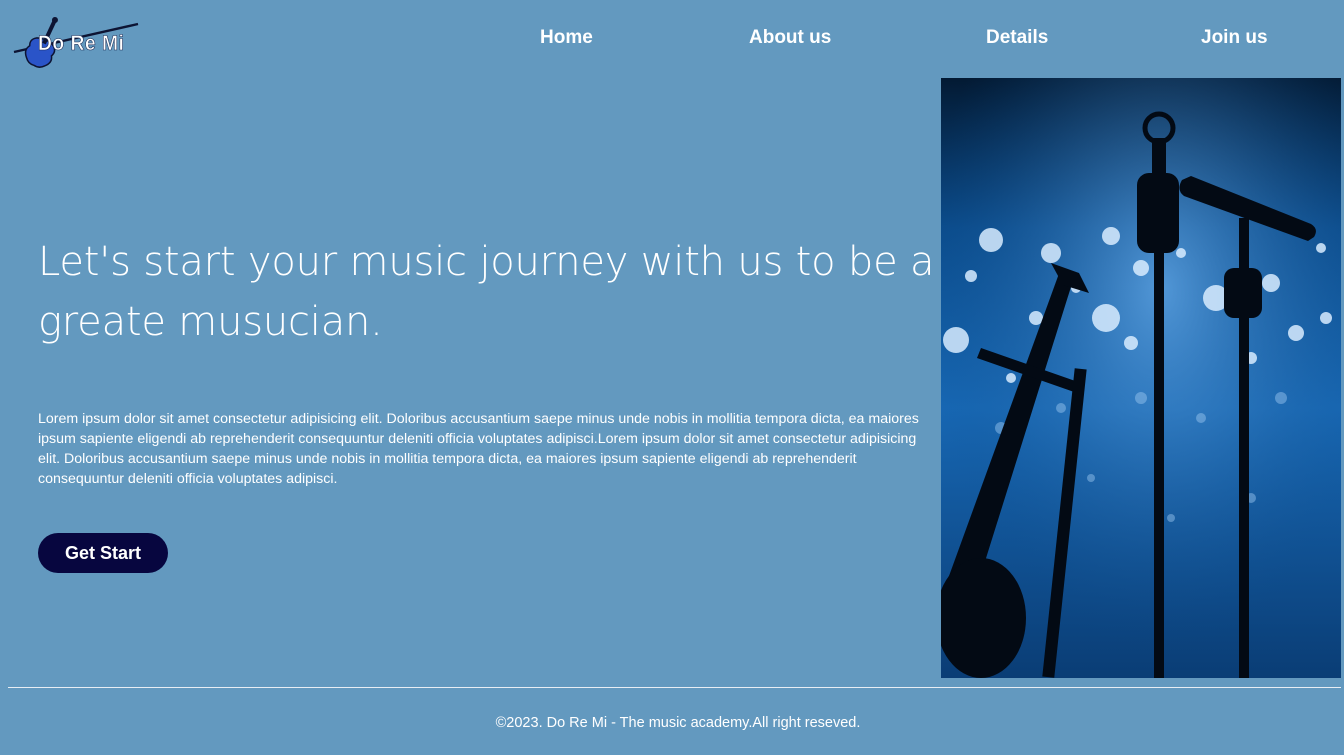 The image size is (1344, 755). What do you see at coordinates (790, 38) in the screenshot?
I see `nav-link-about-us: About us` at bounding box center [790, 38].